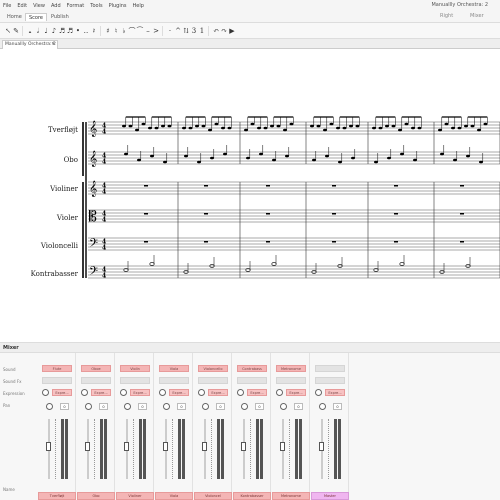  What do you see at coordinates (94, 31) in the screenshot?
I see `rest-icon: 𝄽` at bounding box center [94, 31].